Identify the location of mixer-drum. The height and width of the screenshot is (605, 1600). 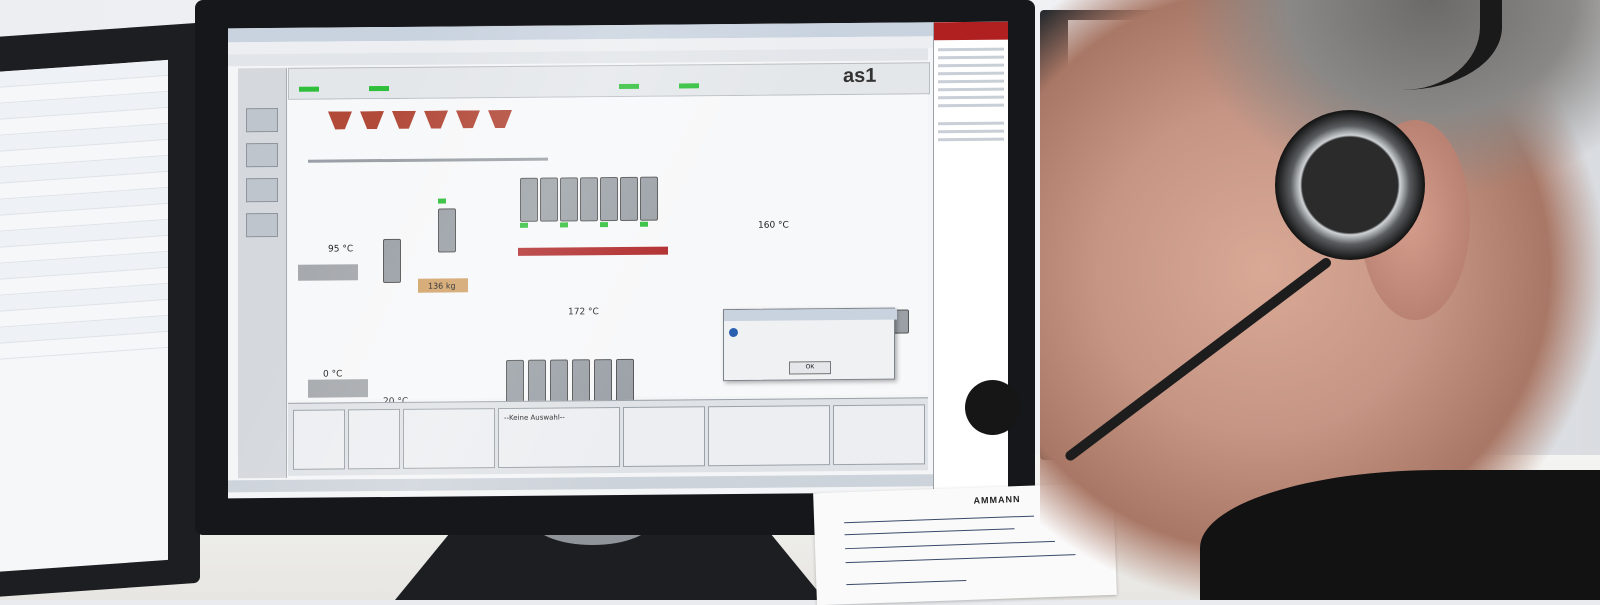
(338, 388).